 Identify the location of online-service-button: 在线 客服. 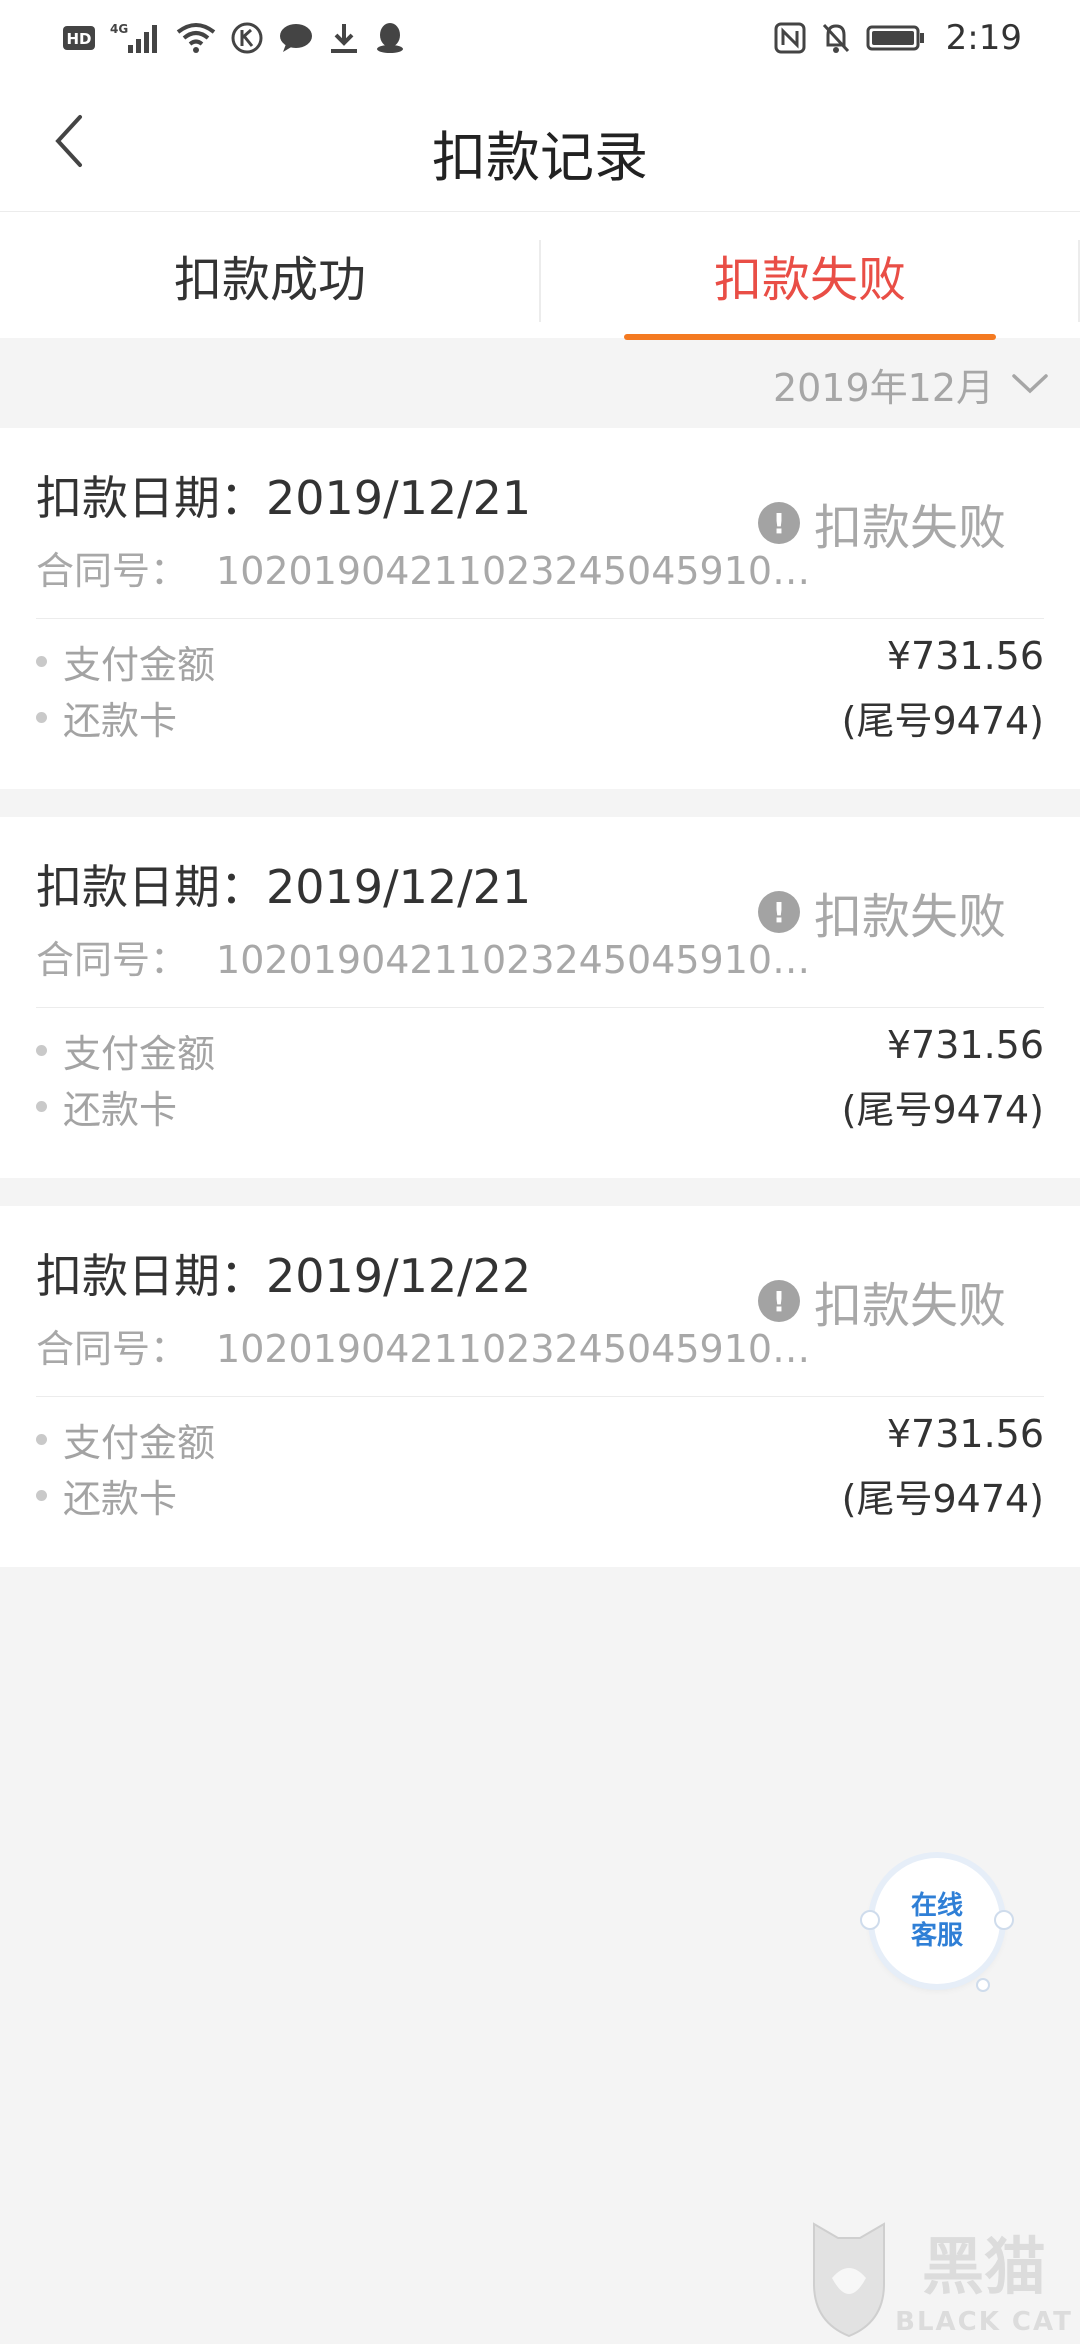
(937, 1925).